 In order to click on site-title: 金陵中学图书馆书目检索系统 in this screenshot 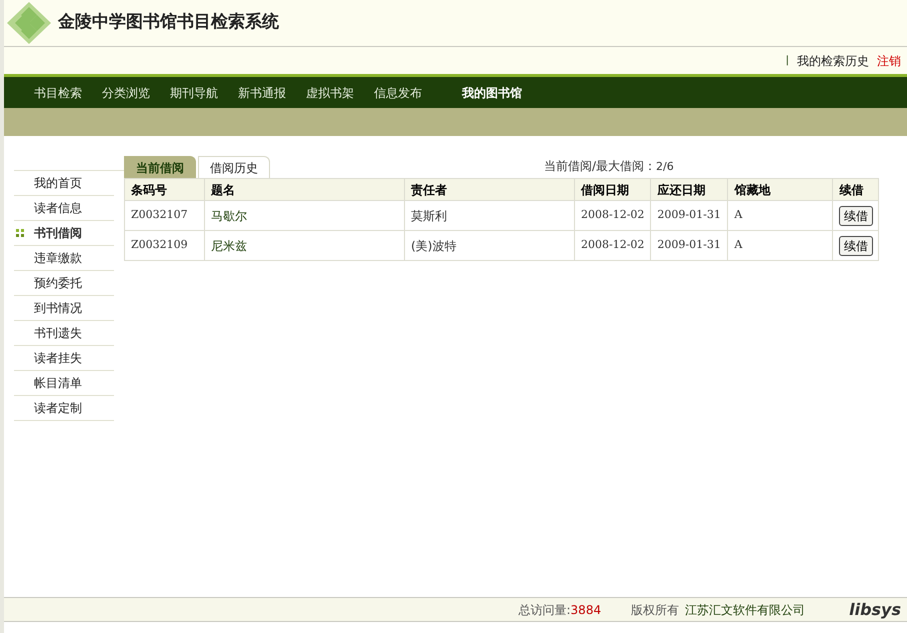, I will do `click(168, 22)`.